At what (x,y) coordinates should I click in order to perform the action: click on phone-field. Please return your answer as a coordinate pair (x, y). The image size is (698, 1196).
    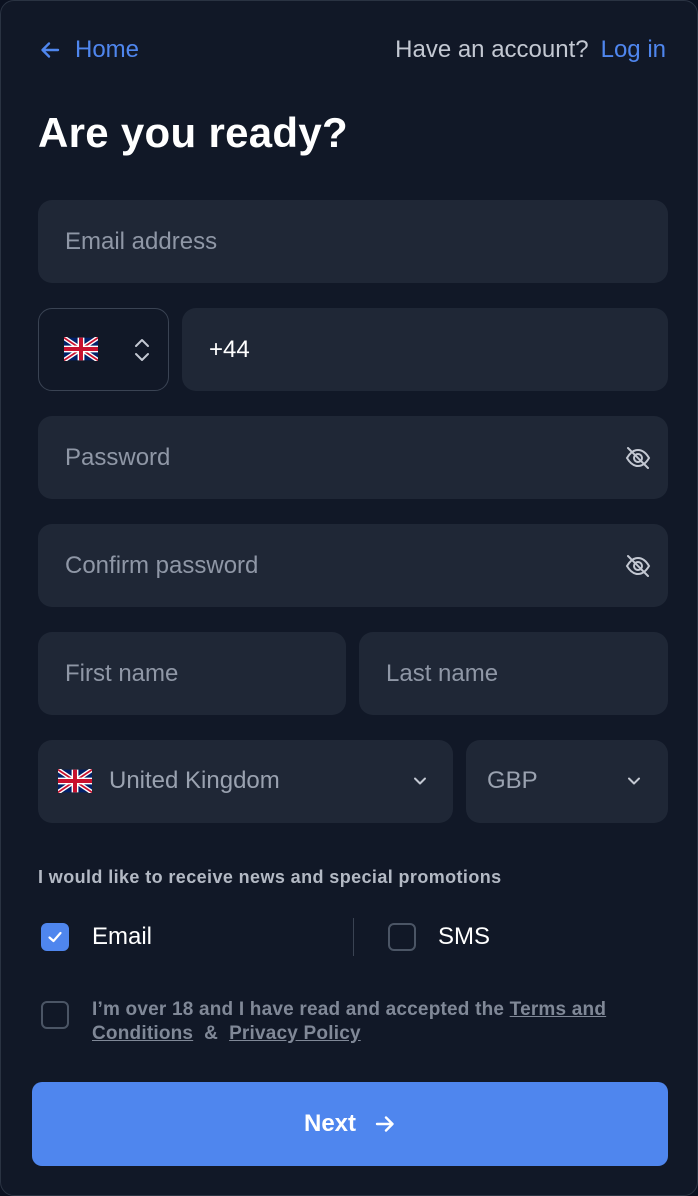
    Looking at the image, I should click on (425, 349).